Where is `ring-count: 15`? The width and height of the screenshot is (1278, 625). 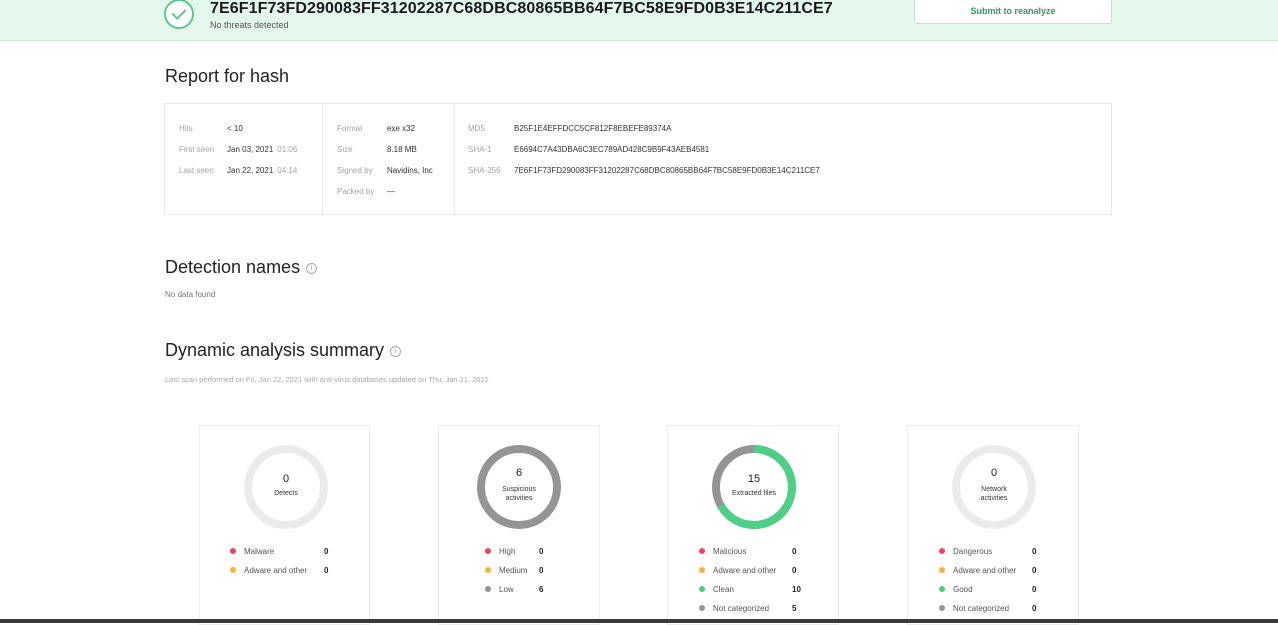
ring-count: 15 is located at coordinates (754, 479).